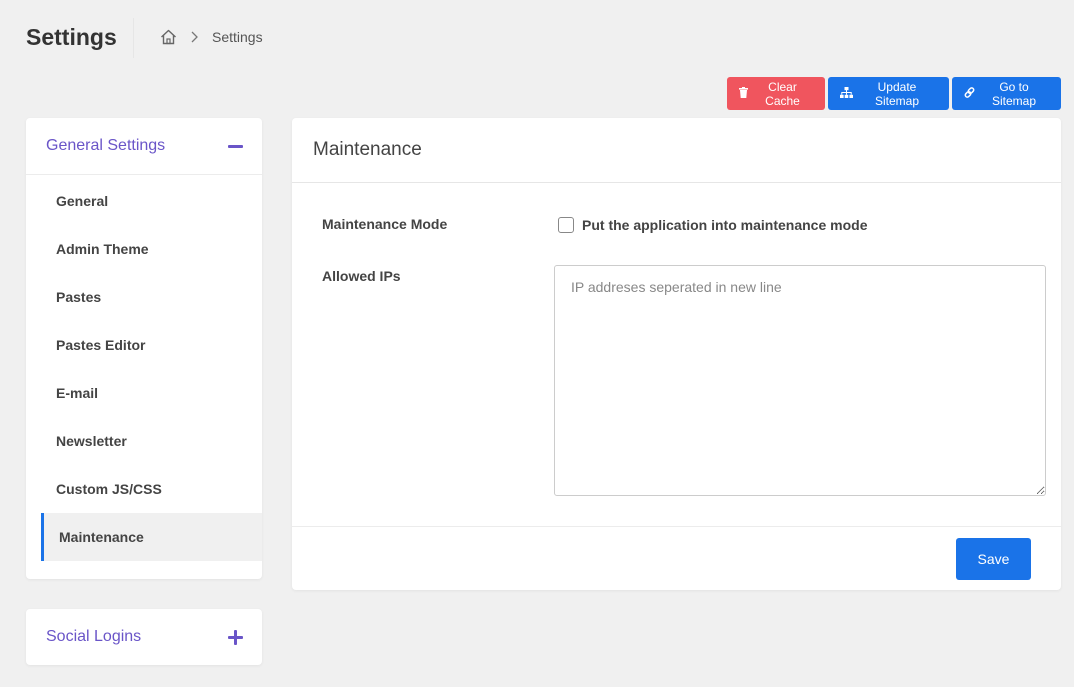 This screenshot has height=687, width=1074. Describe the element at coordinates (361, 276) in the screenshot. I see `allowed-ips-label: Allowed IPs` at that location.